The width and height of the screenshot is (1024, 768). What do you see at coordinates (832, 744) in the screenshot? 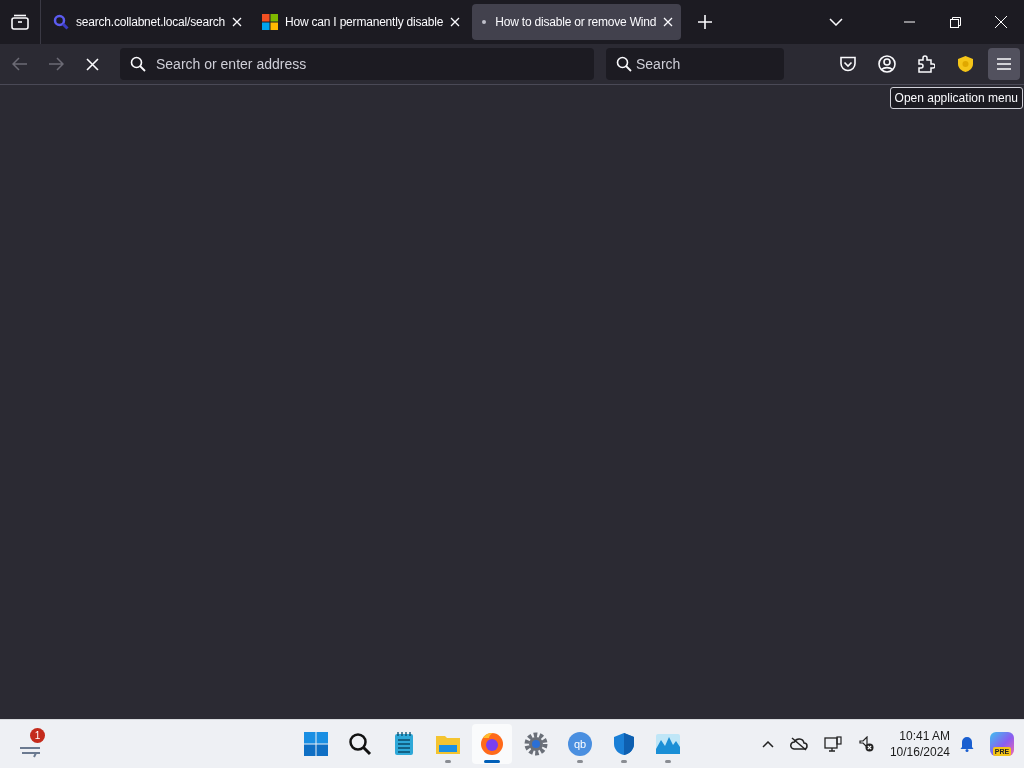
I see `network-icon` at bounding box center [832, 744].